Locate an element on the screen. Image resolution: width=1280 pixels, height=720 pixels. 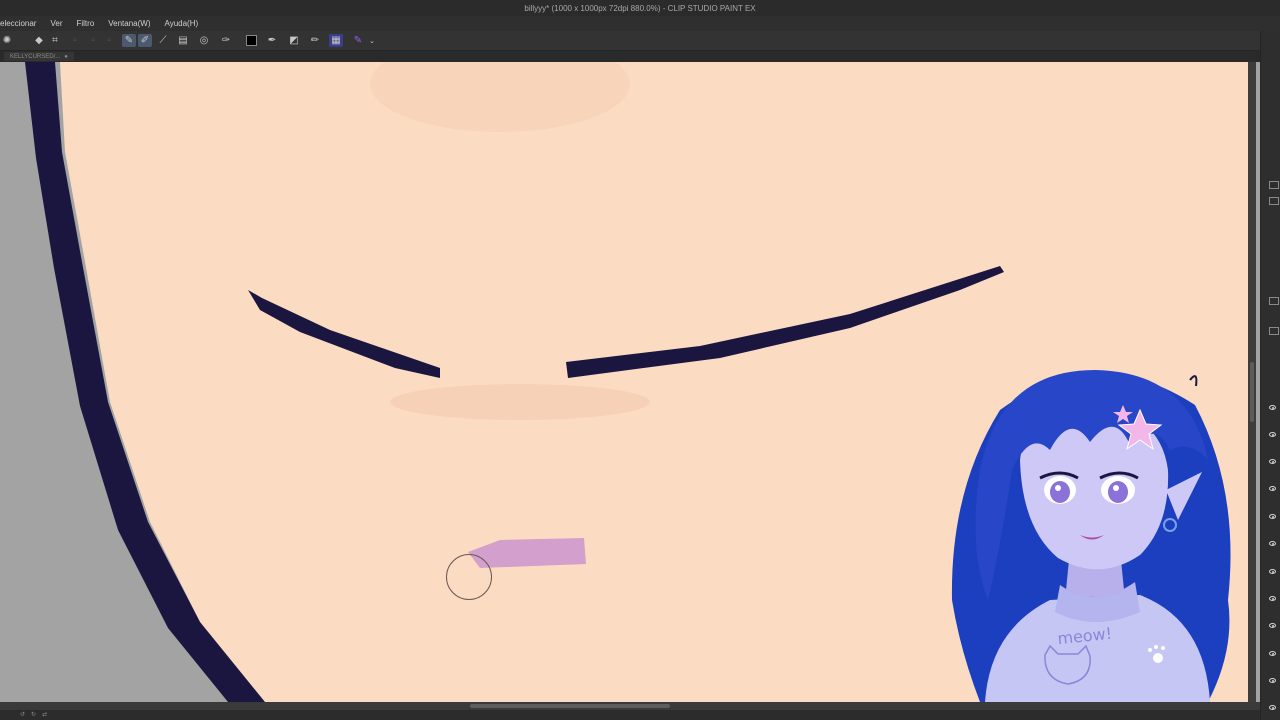
layer-property-icon: ▤ is located at coordinates (183, 40).